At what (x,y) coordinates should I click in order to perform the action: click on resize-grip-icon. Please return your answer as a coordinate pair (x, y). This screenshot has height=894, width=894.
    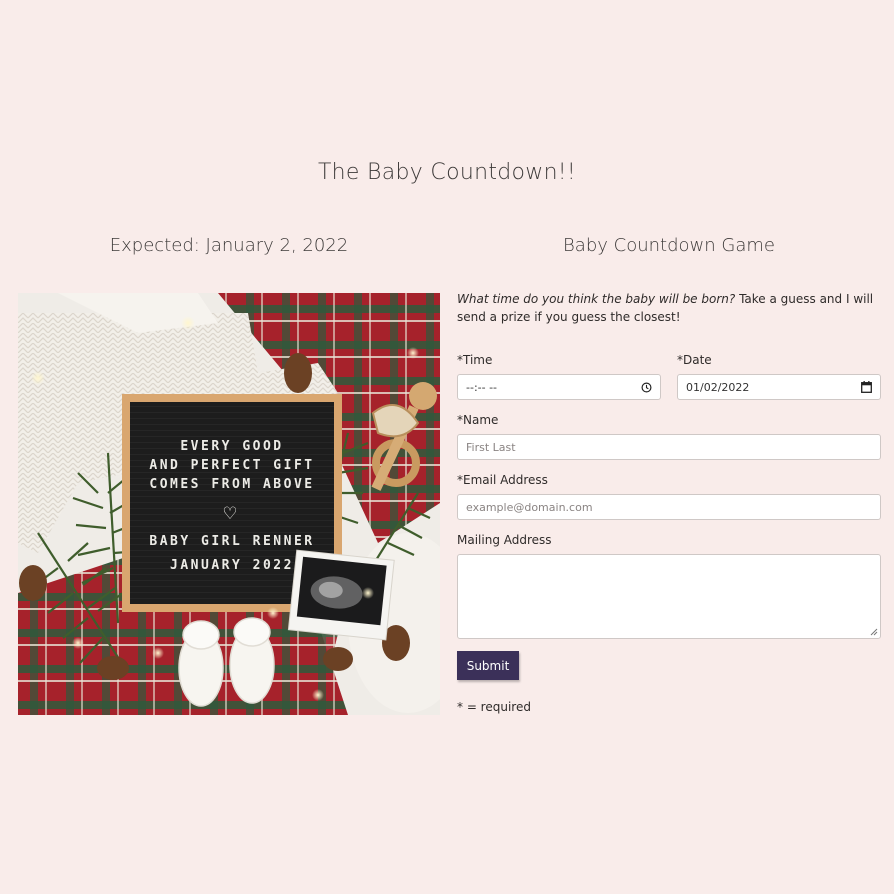
    Looking at the image, I should click on (874, 632).